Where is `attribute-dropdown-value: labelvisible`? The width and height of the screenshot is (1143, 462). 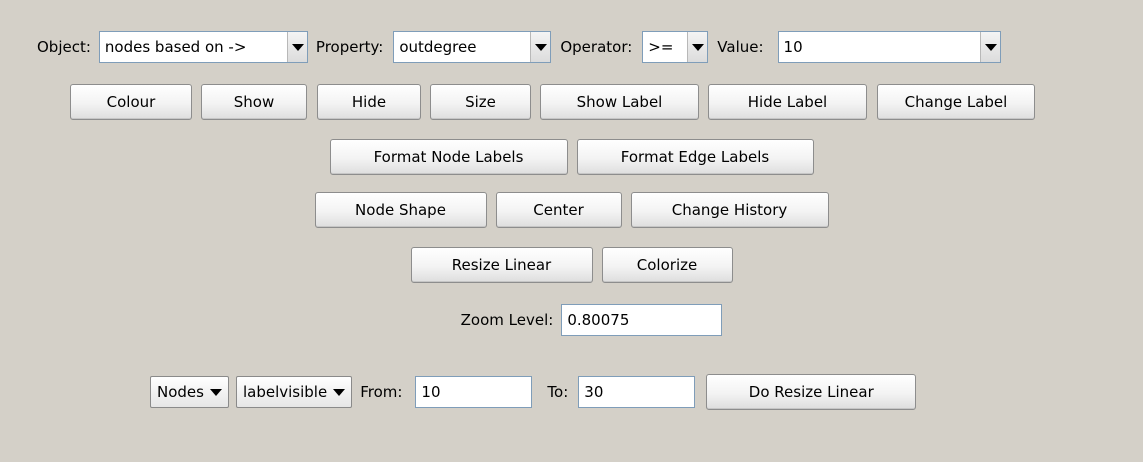
attribute-dropdown-value: labelvisible is located at coordinates (285, 392).